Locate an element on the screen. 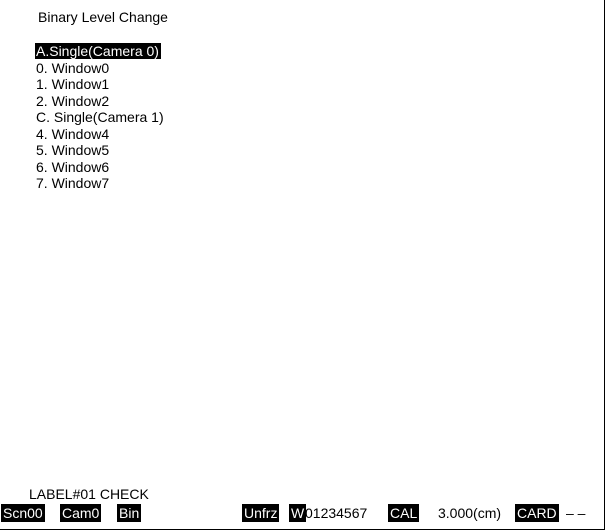 The width and height of the screenshot is (606, 531). menu-item-window5: 5. Window5 is located at coordinates (100, 150).